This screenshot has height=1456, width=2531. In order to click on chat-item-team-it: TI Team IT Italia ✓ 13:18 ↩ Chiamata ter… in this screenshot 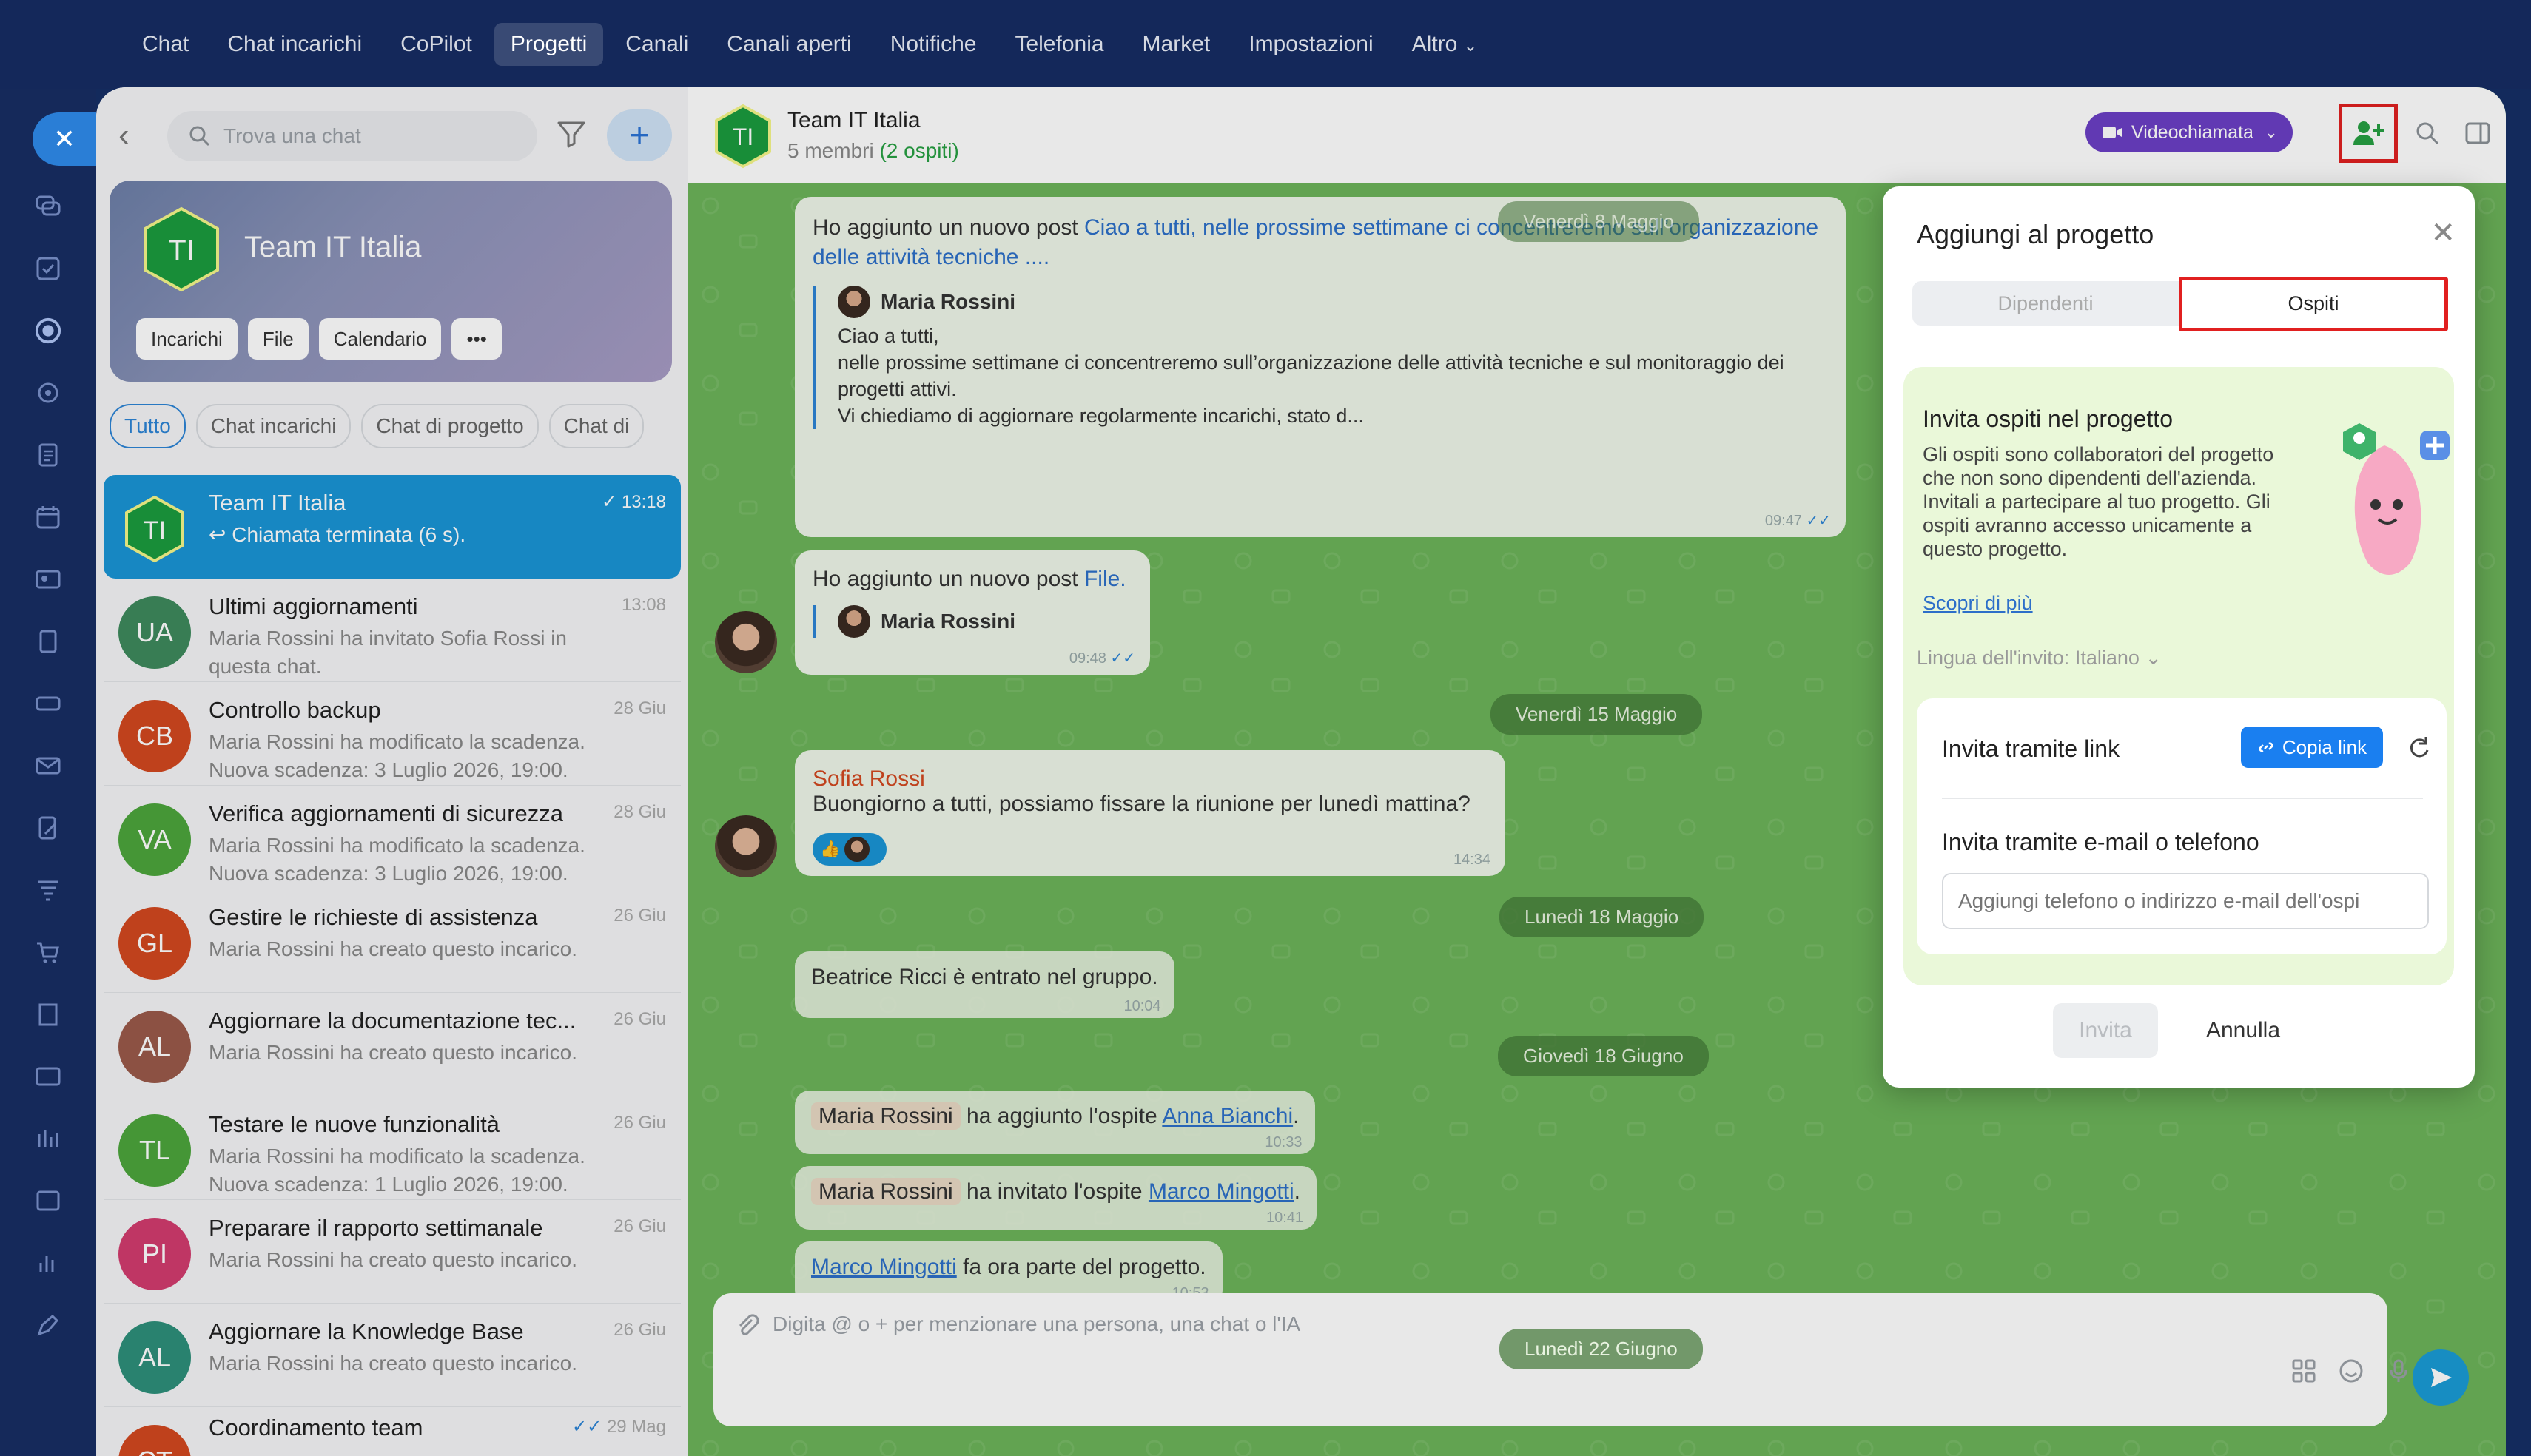, I will do `click(392, 527)`.